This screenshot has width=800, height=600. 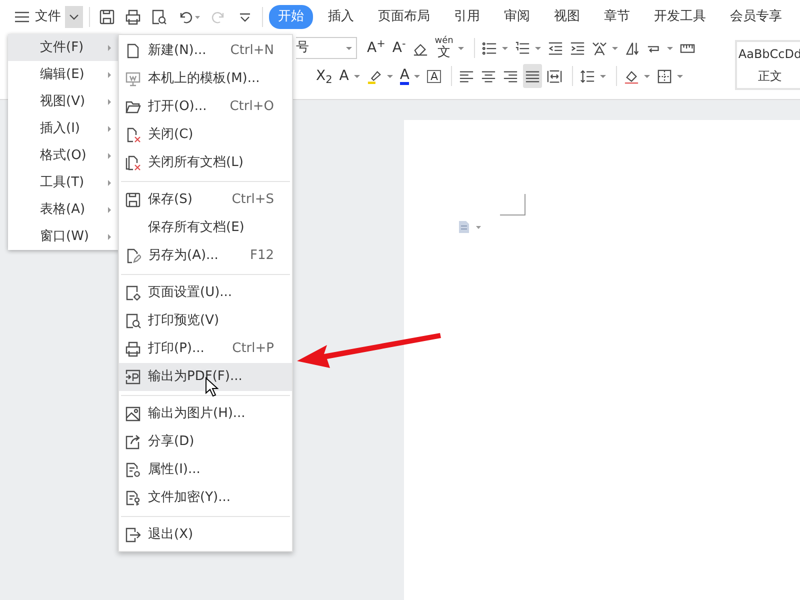 I want to click on menu-icon, so click(x=22, y=17).